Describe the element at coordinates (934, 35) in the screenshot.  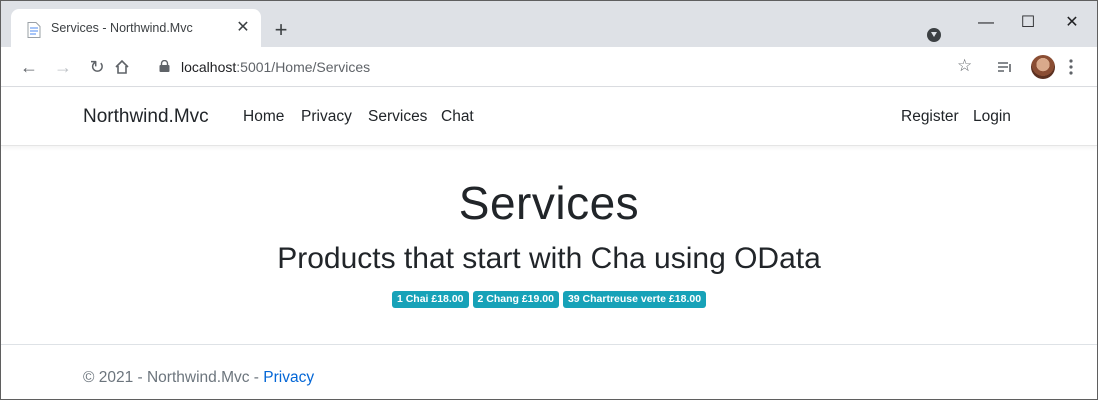
I see `tab-search-icon` at that location.